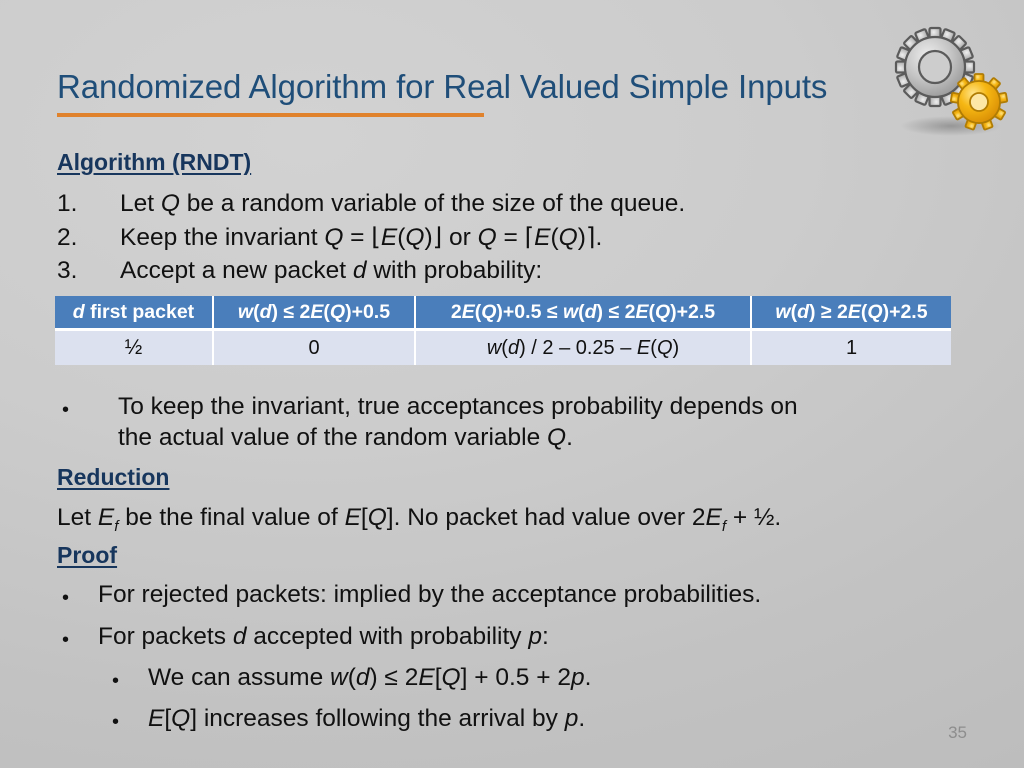 The image size is (1024, 768). What do you see at coordinates (67, 237) in the screenshot?
I see `step-number-2: 2.` at bounding box center [67, 237].